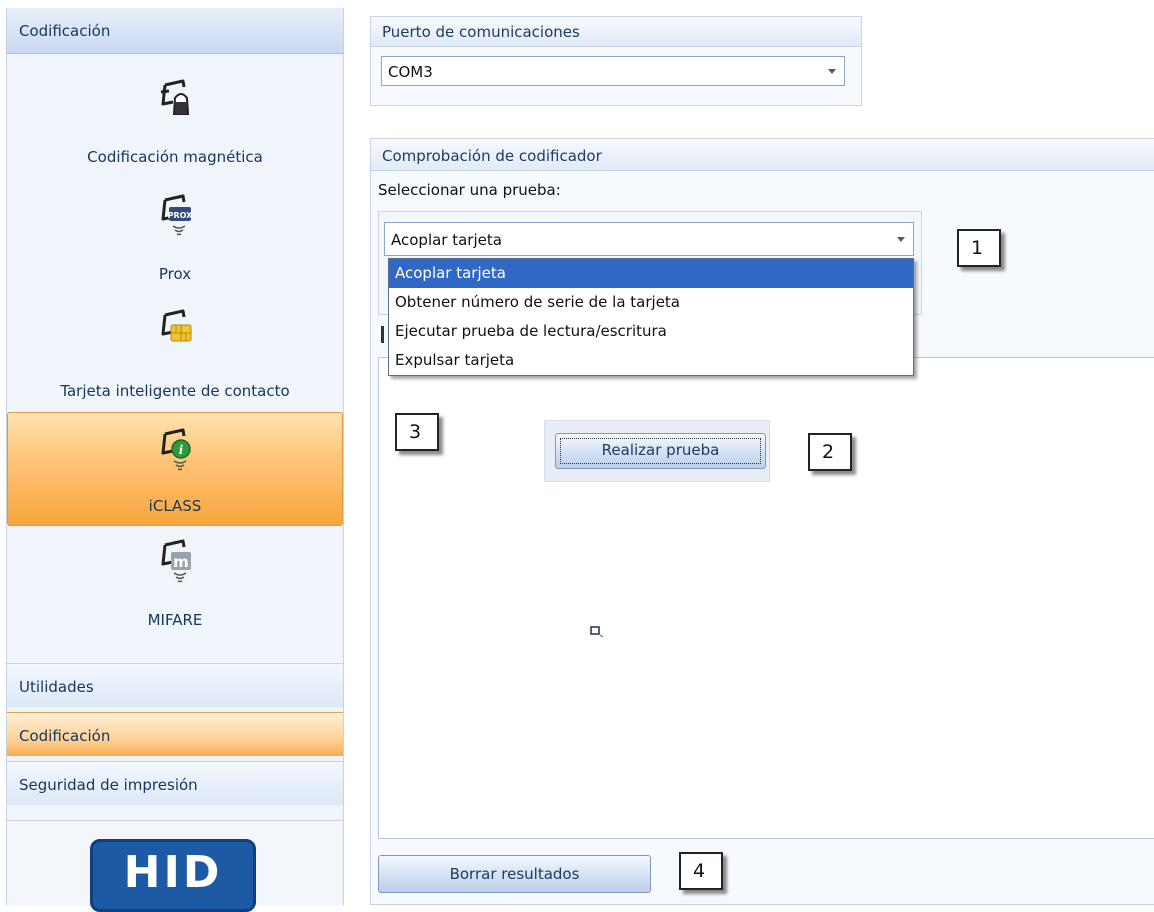 The image size is (1154, 912). I want to click on callout-2: 2, so click(830, 452).